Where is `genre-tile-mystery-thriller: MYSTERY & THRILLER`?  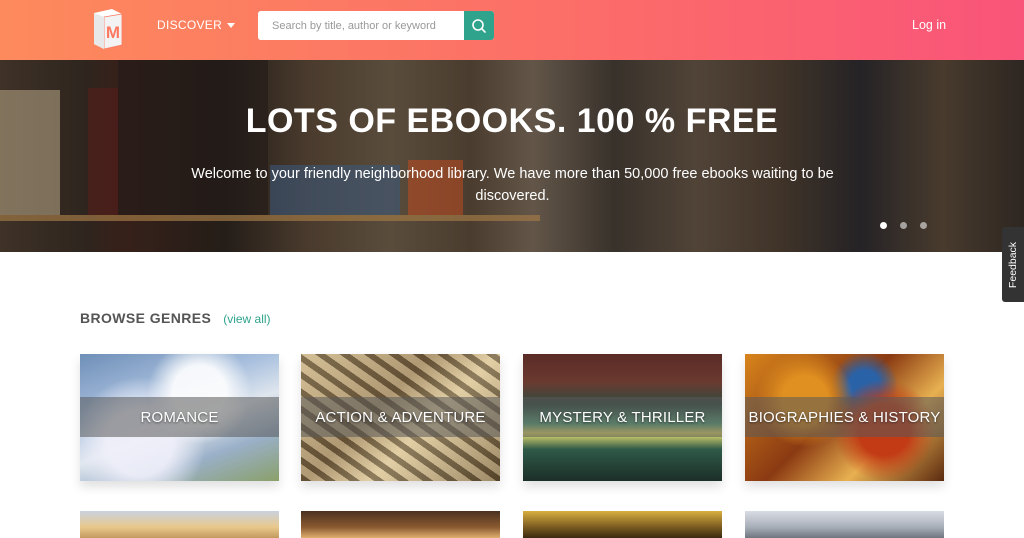
genre-tile-mystery-thriller: MYSTERY & THRILLER is located at coordinates (622, 417).